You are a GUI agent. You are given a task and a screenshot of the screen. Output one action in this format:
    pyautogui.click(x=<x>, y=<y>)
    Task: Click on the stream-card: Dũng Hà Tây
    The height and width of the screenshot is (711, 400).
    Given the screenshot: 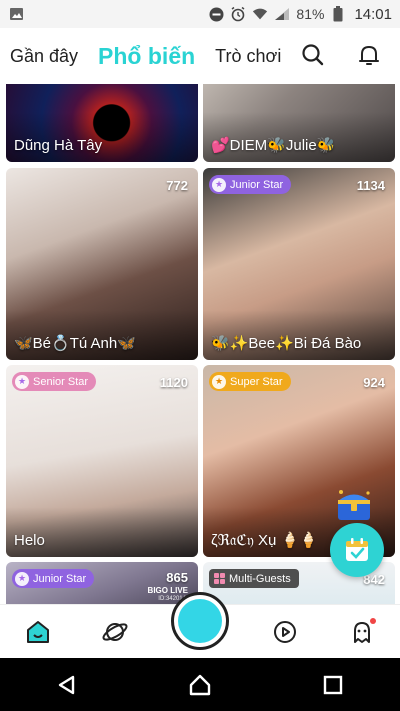 What is the action you would take?
    pyautogui.click(x=102, y=123)
    